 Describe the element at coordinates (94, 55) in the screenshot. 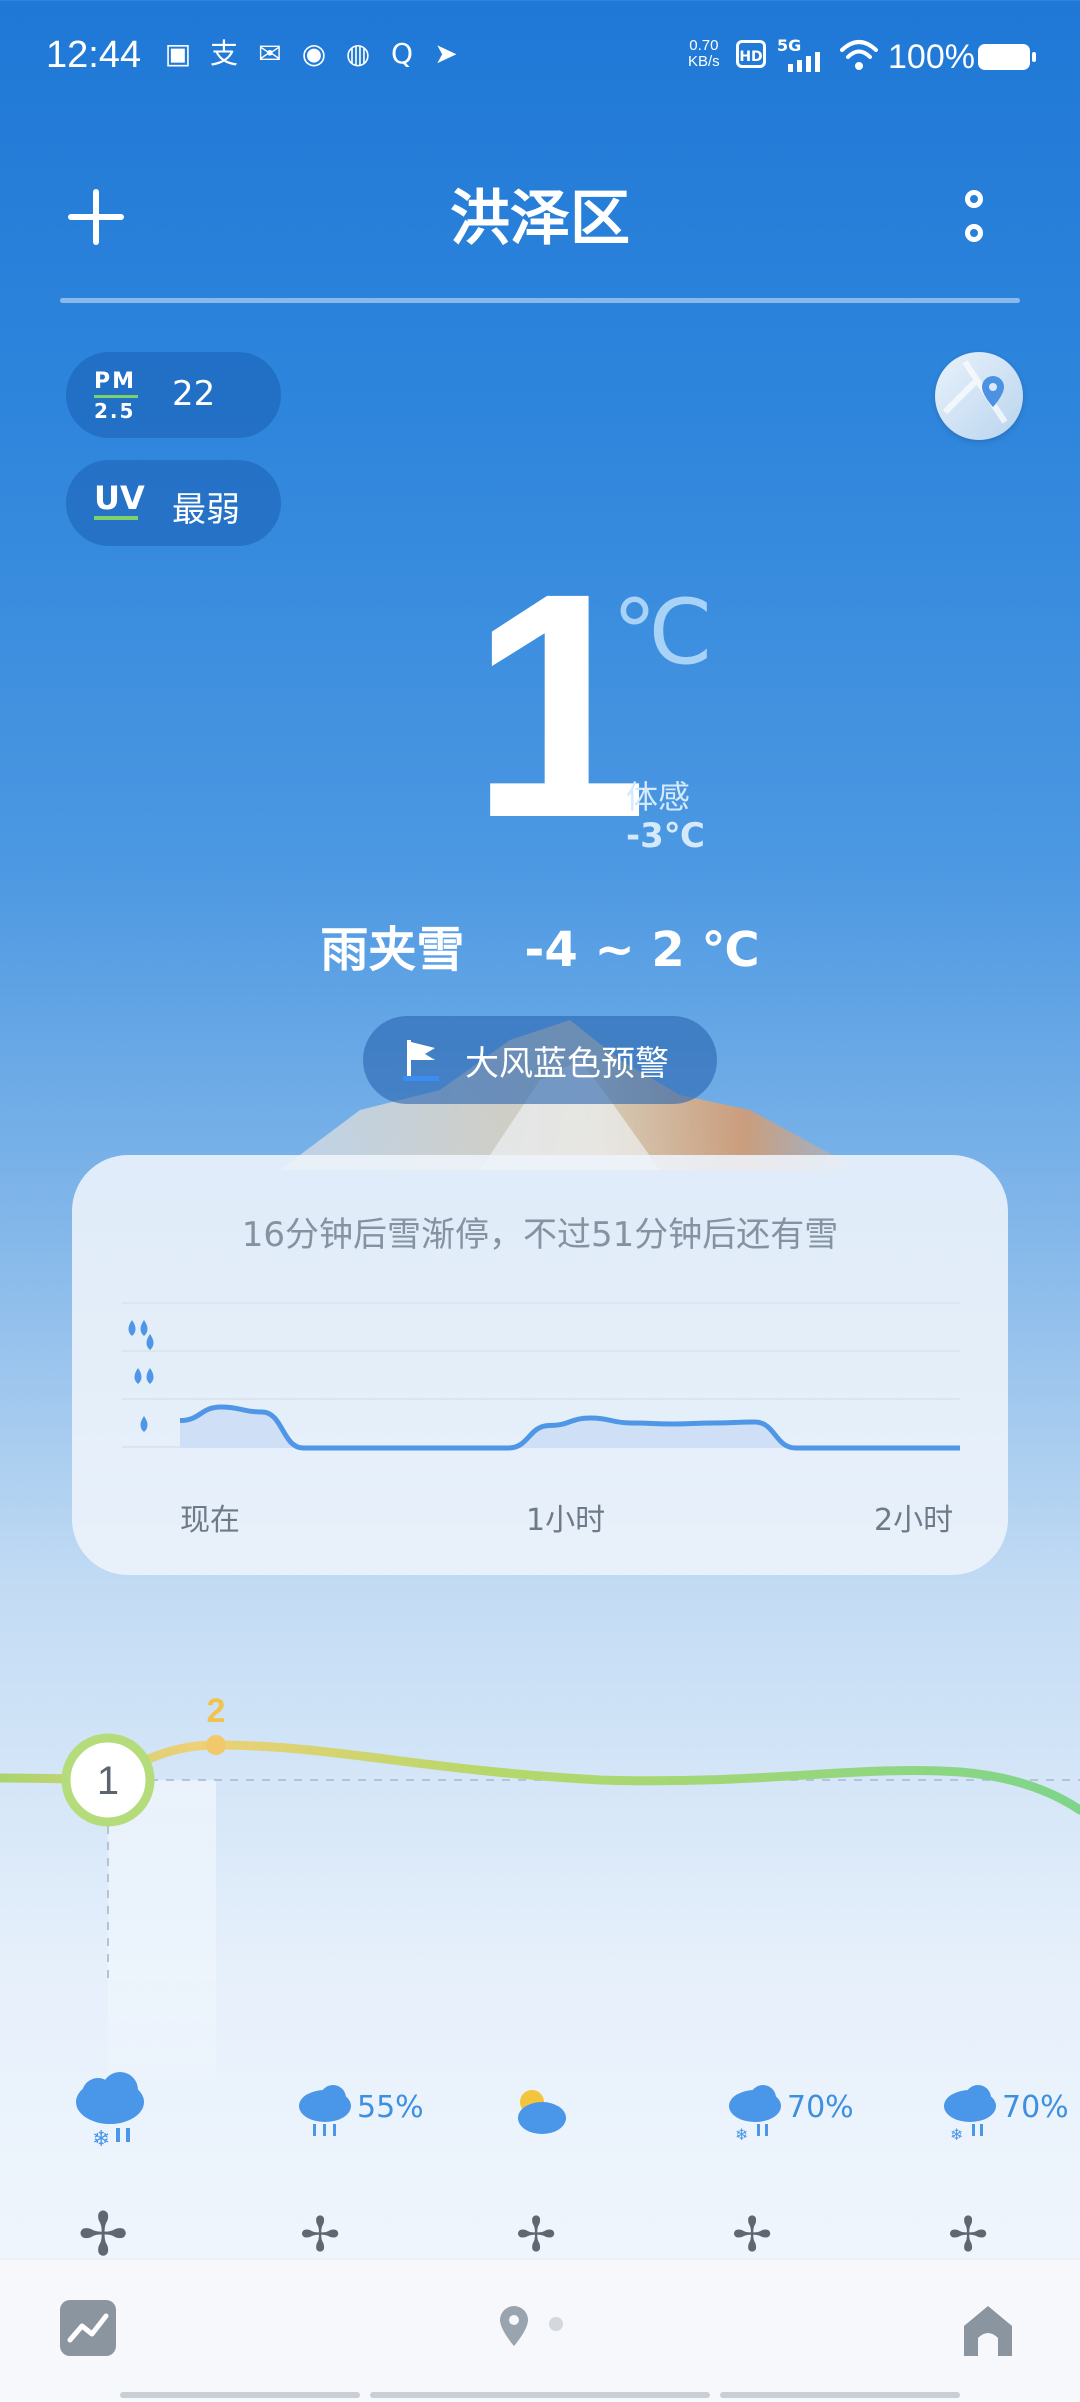

I see `status-time: 12:44` at that location.